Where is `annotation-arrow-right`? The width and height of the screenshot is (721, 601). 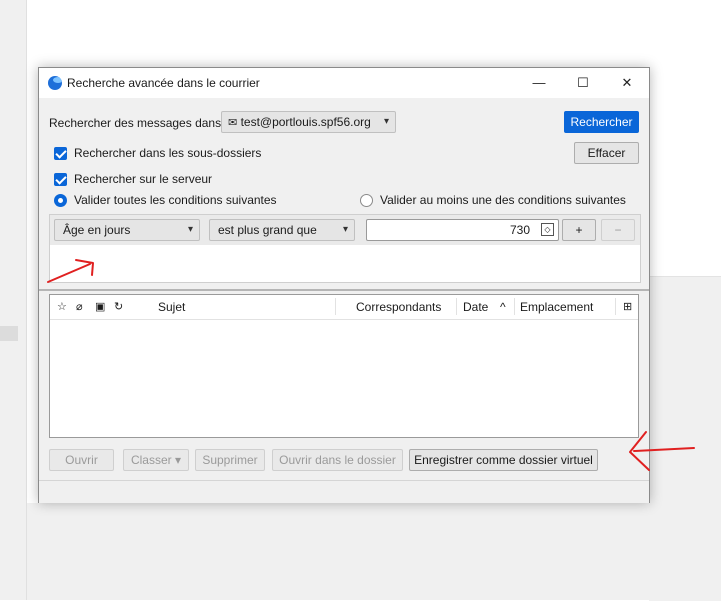 annotation-arrow-right is located at coordinates (662, 451).